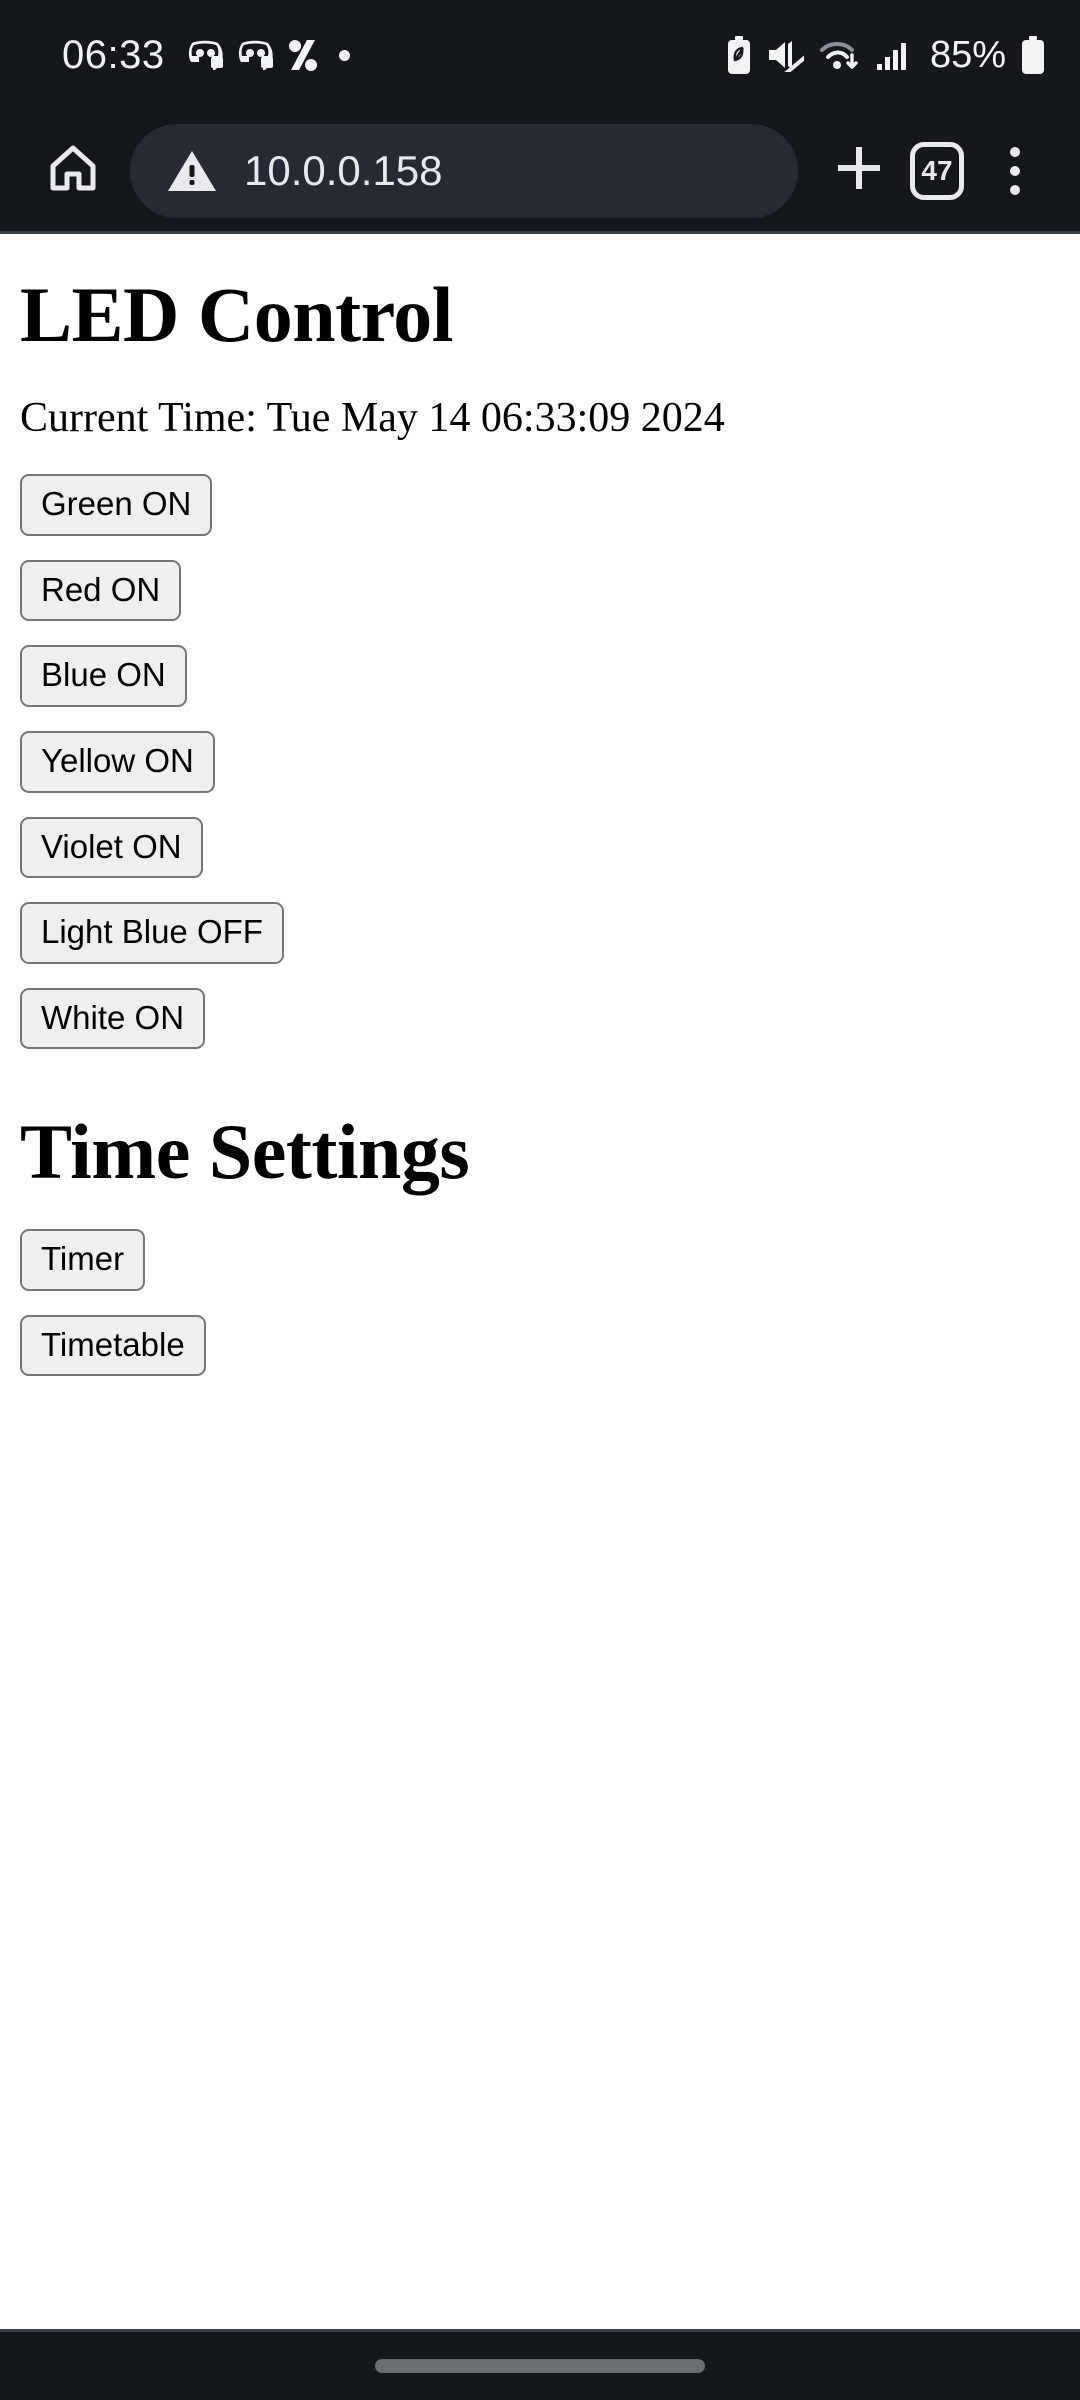  What do you see at coordinates (116, 505) in the screenshot?
I see `led-button-green: Green ON` at bounding box center [116, 505].